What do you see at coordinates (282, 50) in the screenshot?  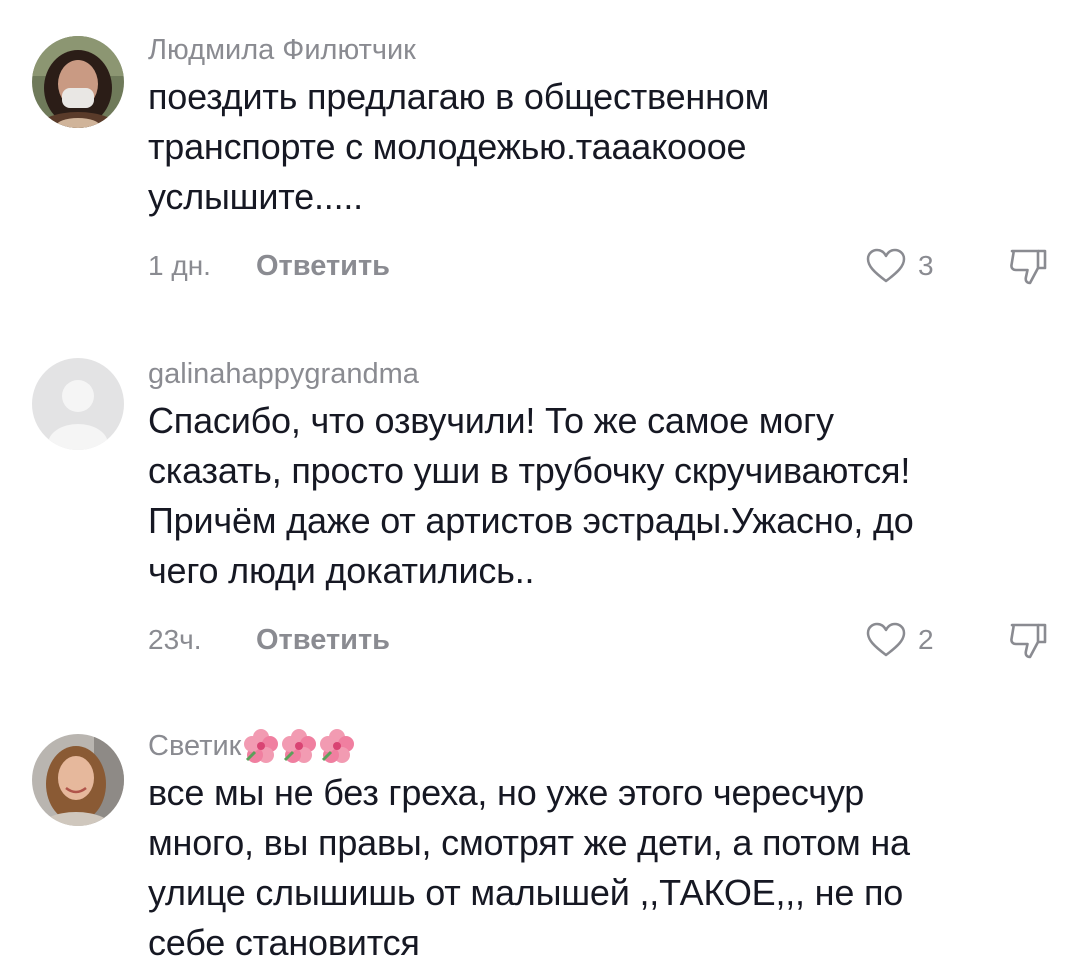 I see `username-text: Людмила Филютчик` at bounding box center [282, 50].